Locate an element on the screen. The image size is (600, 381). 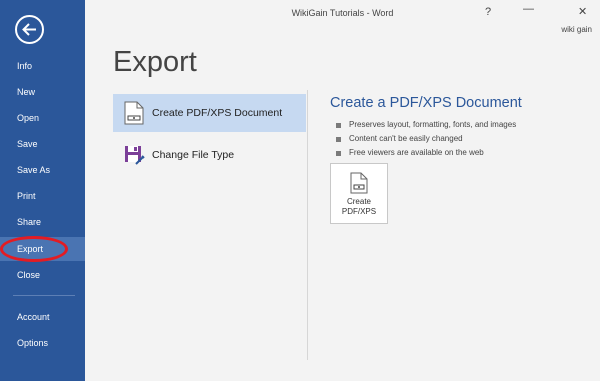
create-button-label-line2: PDF/XPS is located at coordinates (359, 211).